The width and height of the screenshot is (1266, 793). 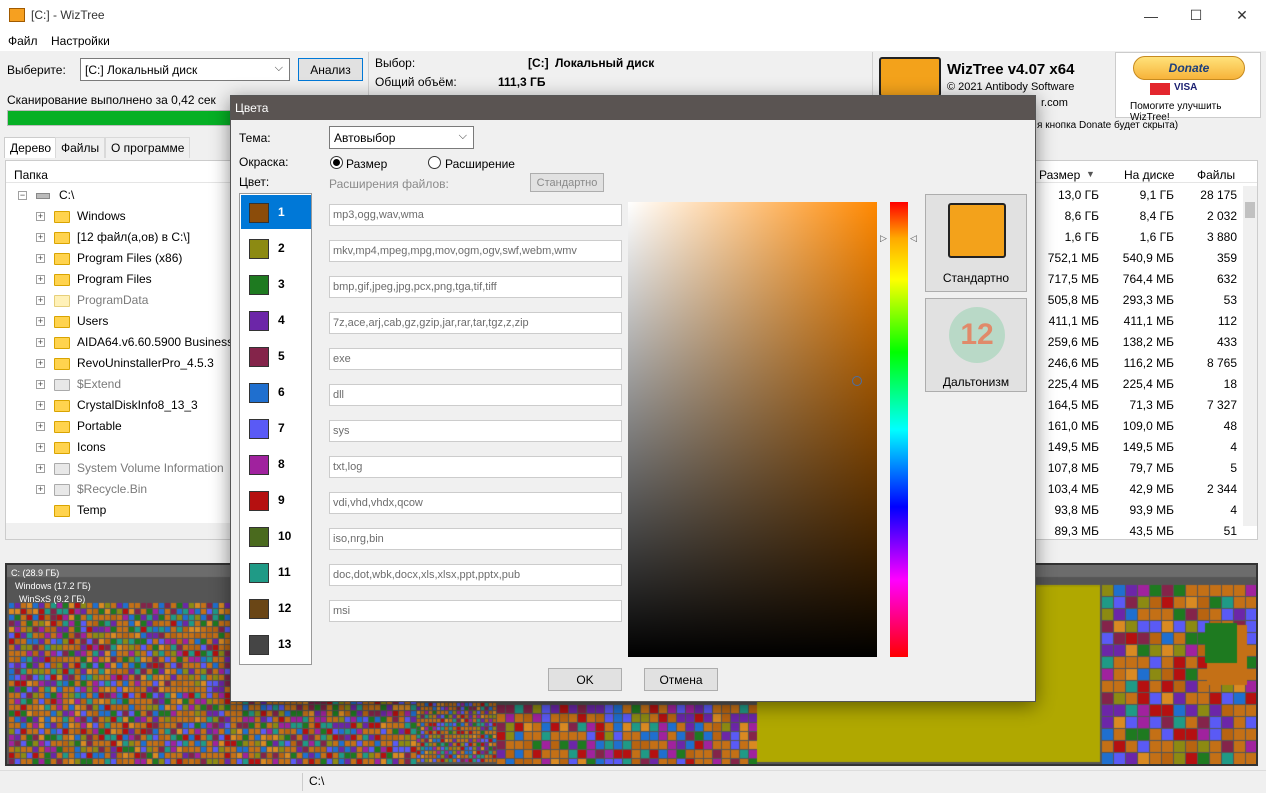 I want to click on row-disk: 43,5 МБ, so click(x=1151, y=531).